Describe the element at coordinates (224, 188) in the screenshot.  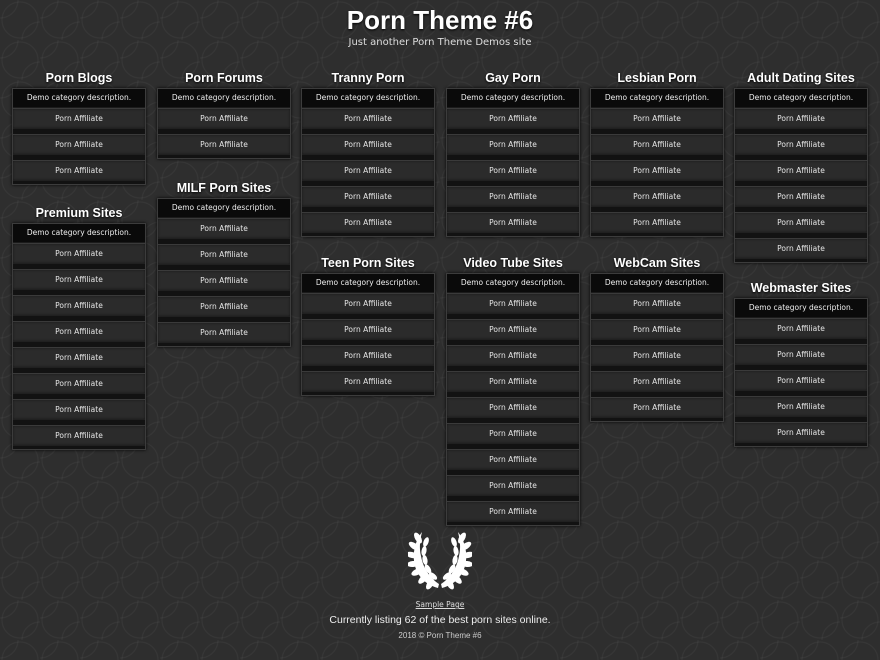
I see `category-title: MILF Porn Sites` at that location.